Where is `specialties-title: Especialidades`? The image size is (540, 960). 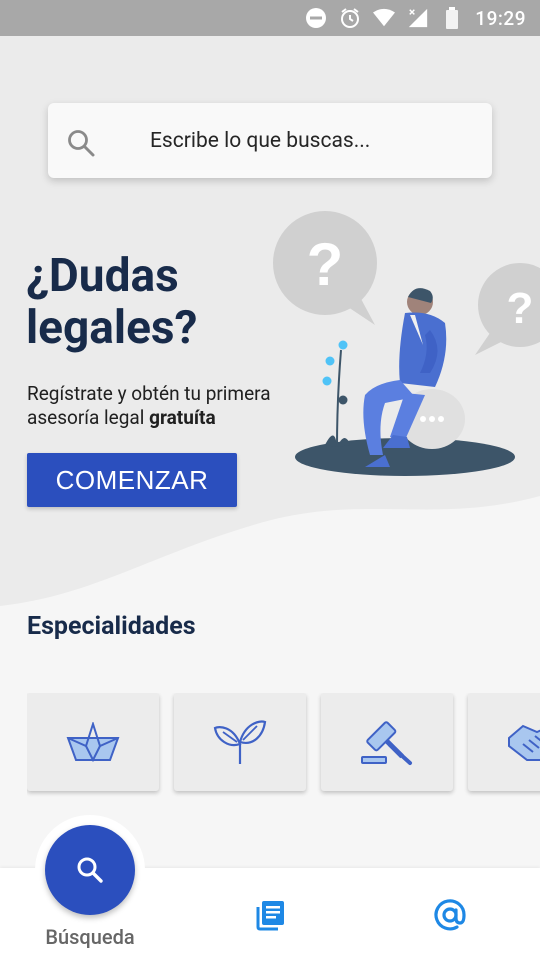 specialties-title: Especialidades is located at coordinates (111, 626).